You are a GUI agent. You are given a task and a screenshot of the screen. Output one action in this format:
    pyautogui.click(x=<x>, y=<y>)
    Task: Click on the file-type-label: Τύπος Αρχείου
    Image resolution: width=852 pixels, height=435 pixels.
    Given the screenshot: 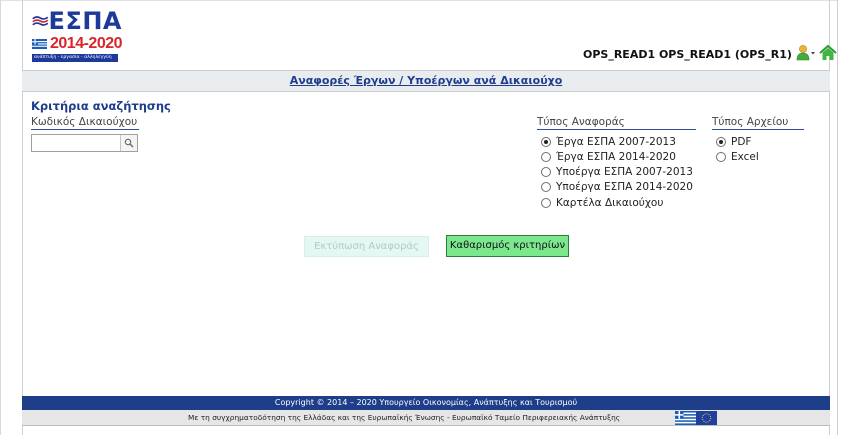 What is the action you would take?
    pyautogui.click(x=758, y=123)
    